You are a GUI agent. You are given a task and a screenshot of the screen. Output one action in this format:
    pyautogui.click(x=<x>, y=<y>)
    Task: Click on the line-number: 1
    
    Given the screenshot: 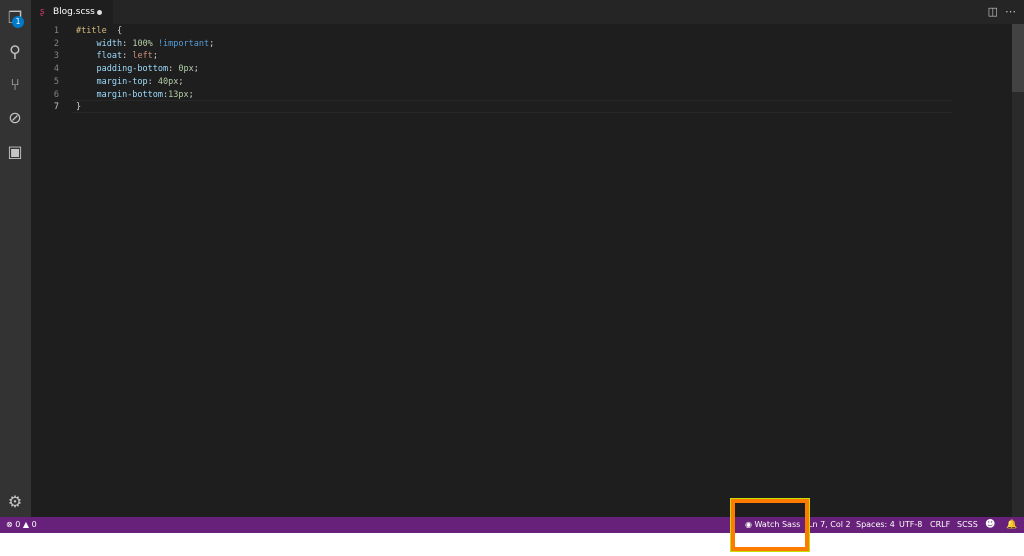 What is the action you would take?
    pyautogui.click(x=56, y=31)
    